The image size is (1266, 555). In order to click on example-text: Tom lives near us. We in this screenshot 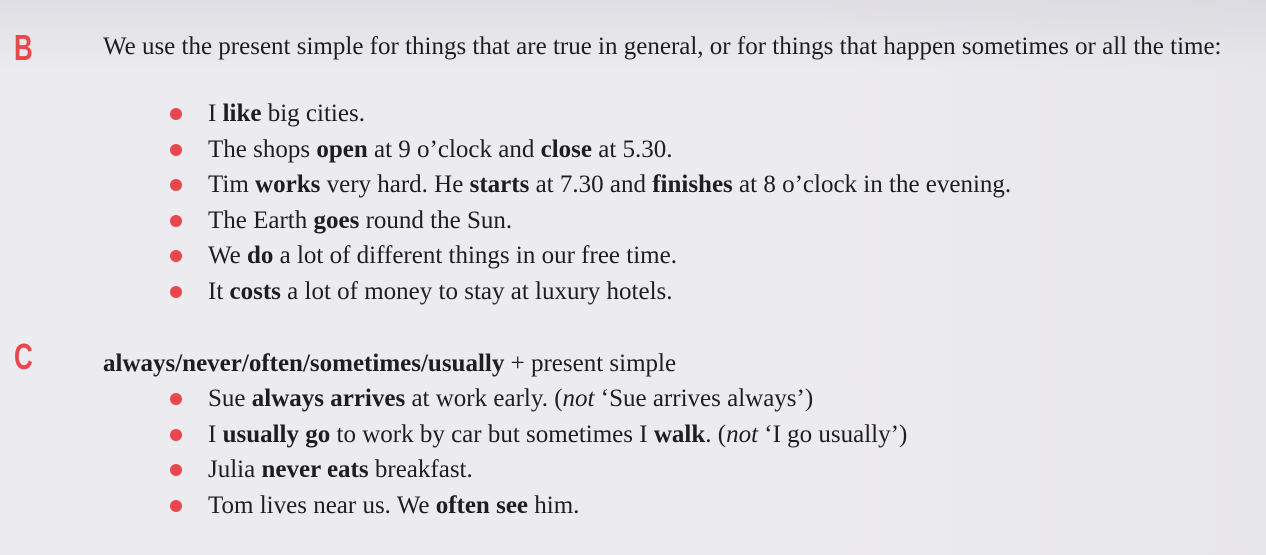, I will do `click(322, 505)`.